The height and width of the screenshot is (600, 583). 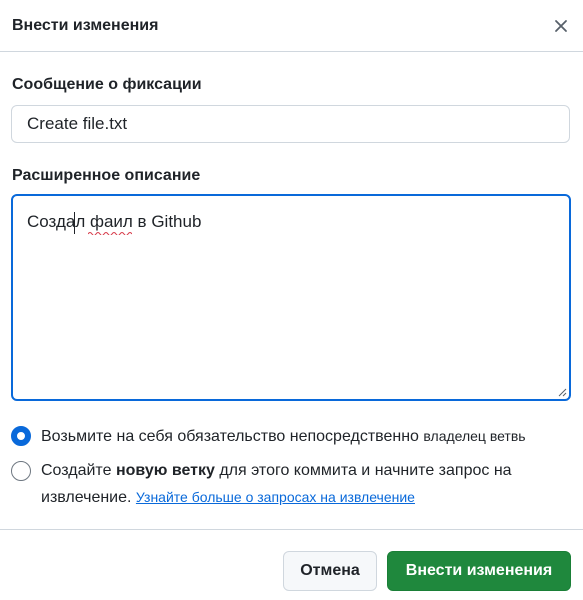 What do you see at coordinates (110, 233) in the screenshot?
I see `spellcheck-underline` at bounding box center [110, 233].